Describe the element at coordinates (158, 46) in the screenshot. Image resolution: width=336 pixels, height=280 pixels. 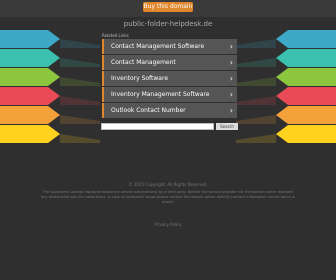
I see `related-link-label: Contact Management Software` at that location.